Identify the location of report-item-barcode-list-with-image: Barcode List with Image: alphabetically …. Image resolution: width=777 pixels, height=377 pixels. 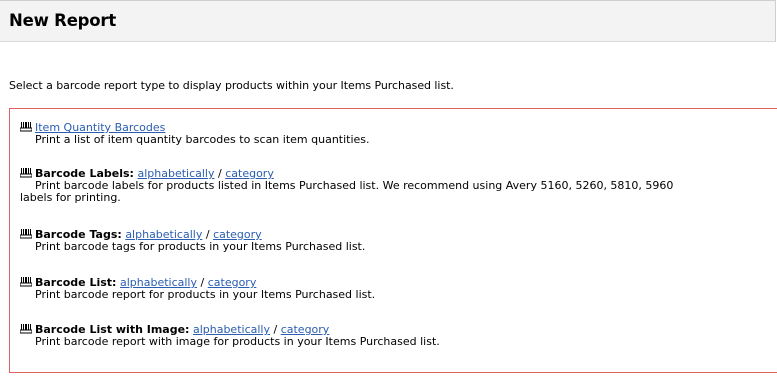
(397, 336).